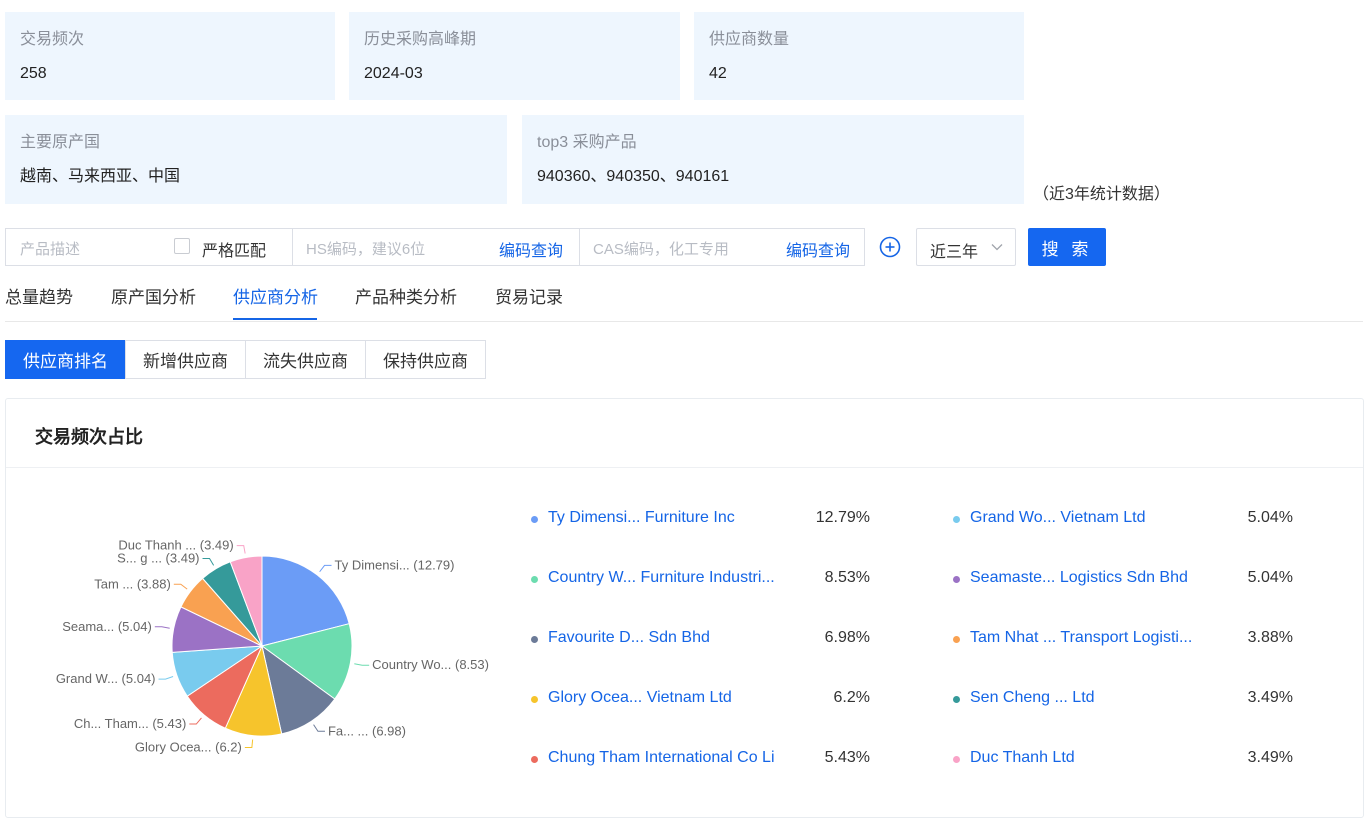 The image size is (1371, 818). I want to click on subtab-lost-suppliers: 流失供应商, so click(305, 359).